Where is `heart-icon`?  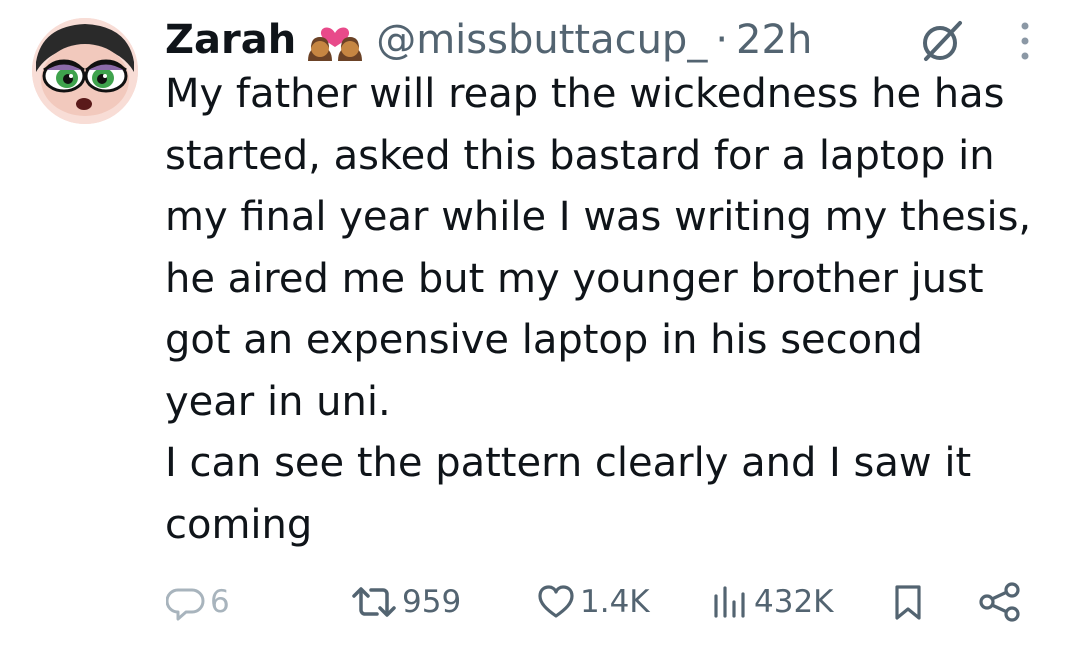
heart-icon is located at coordinates (556, 601).